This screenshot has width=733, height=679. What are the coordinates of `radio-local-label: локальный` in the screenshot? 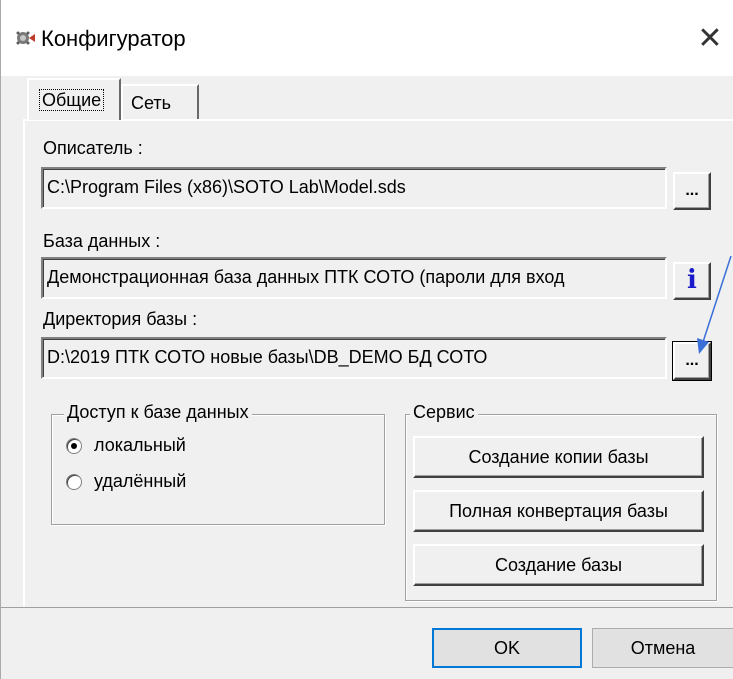 It's located at (140, 445).